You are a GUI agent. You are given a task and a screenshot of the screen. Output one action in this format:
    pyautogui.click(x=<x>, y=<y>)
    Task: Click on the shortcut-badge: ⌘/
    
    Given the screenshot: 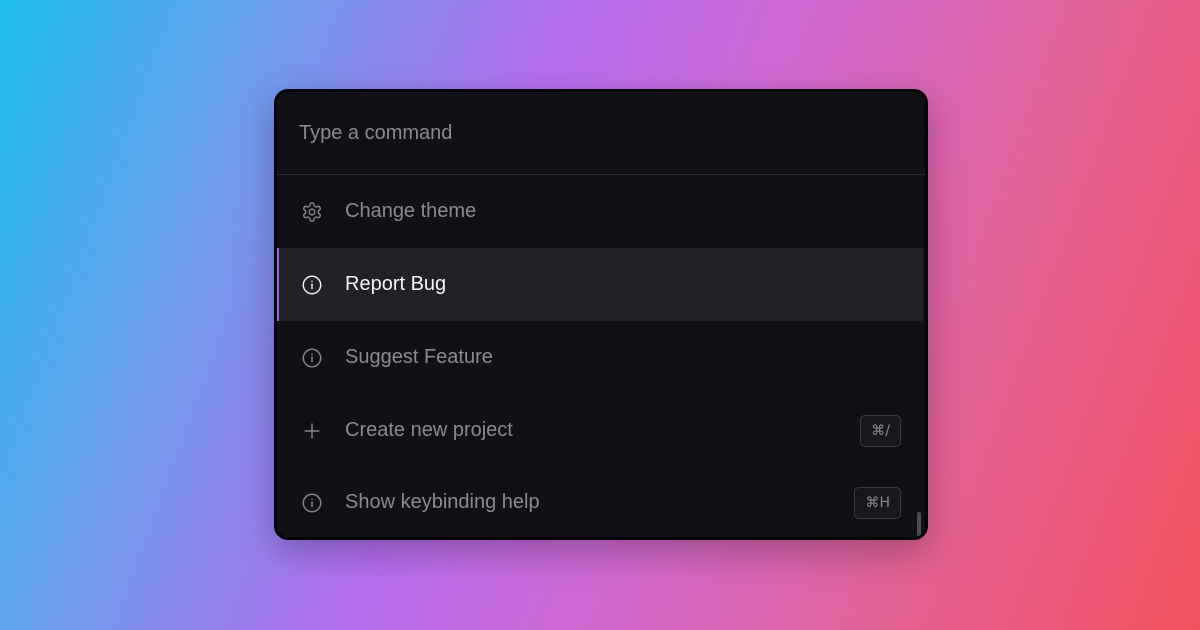 What is the action you would take?
    pyautogui.click(x=880, y=430)
    